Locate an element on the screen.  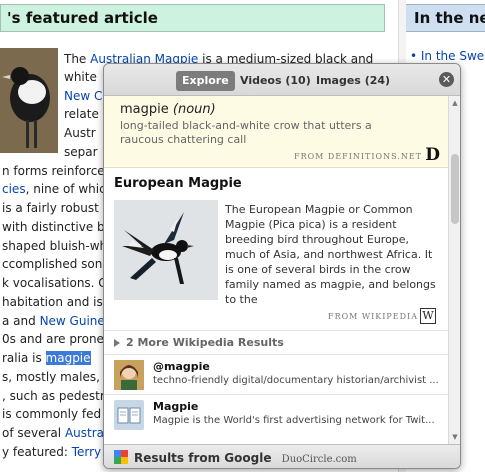
article-text: y featured: is located at coordinates (37, 452).